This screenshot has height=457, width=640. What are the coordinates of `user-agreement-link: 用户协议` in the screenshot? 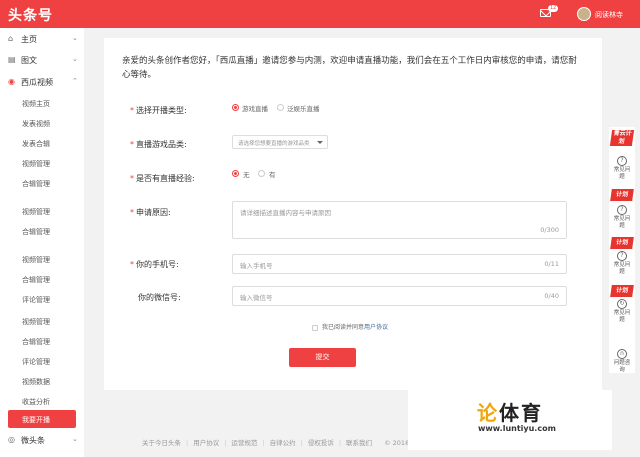 It's located at (376, 327).